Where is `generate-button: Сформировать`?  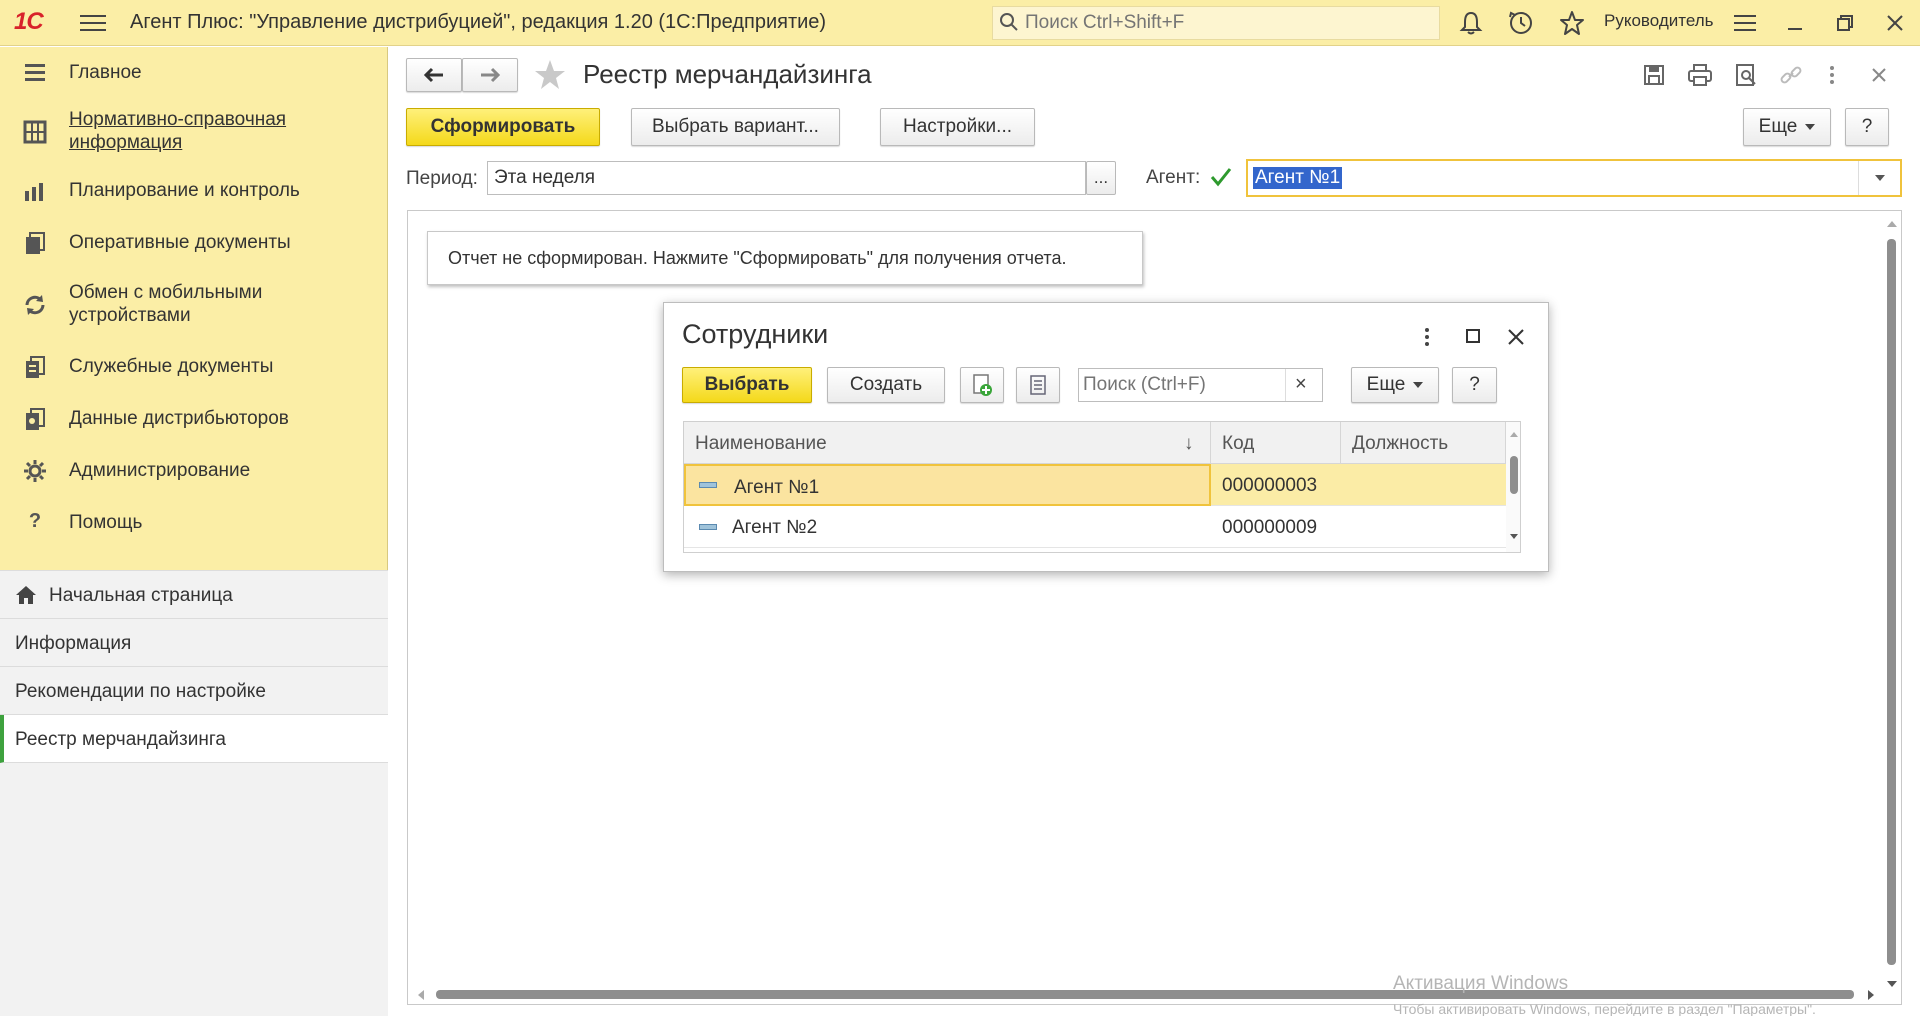
generate-button: Сформировать is located at coordinates (503, 127).